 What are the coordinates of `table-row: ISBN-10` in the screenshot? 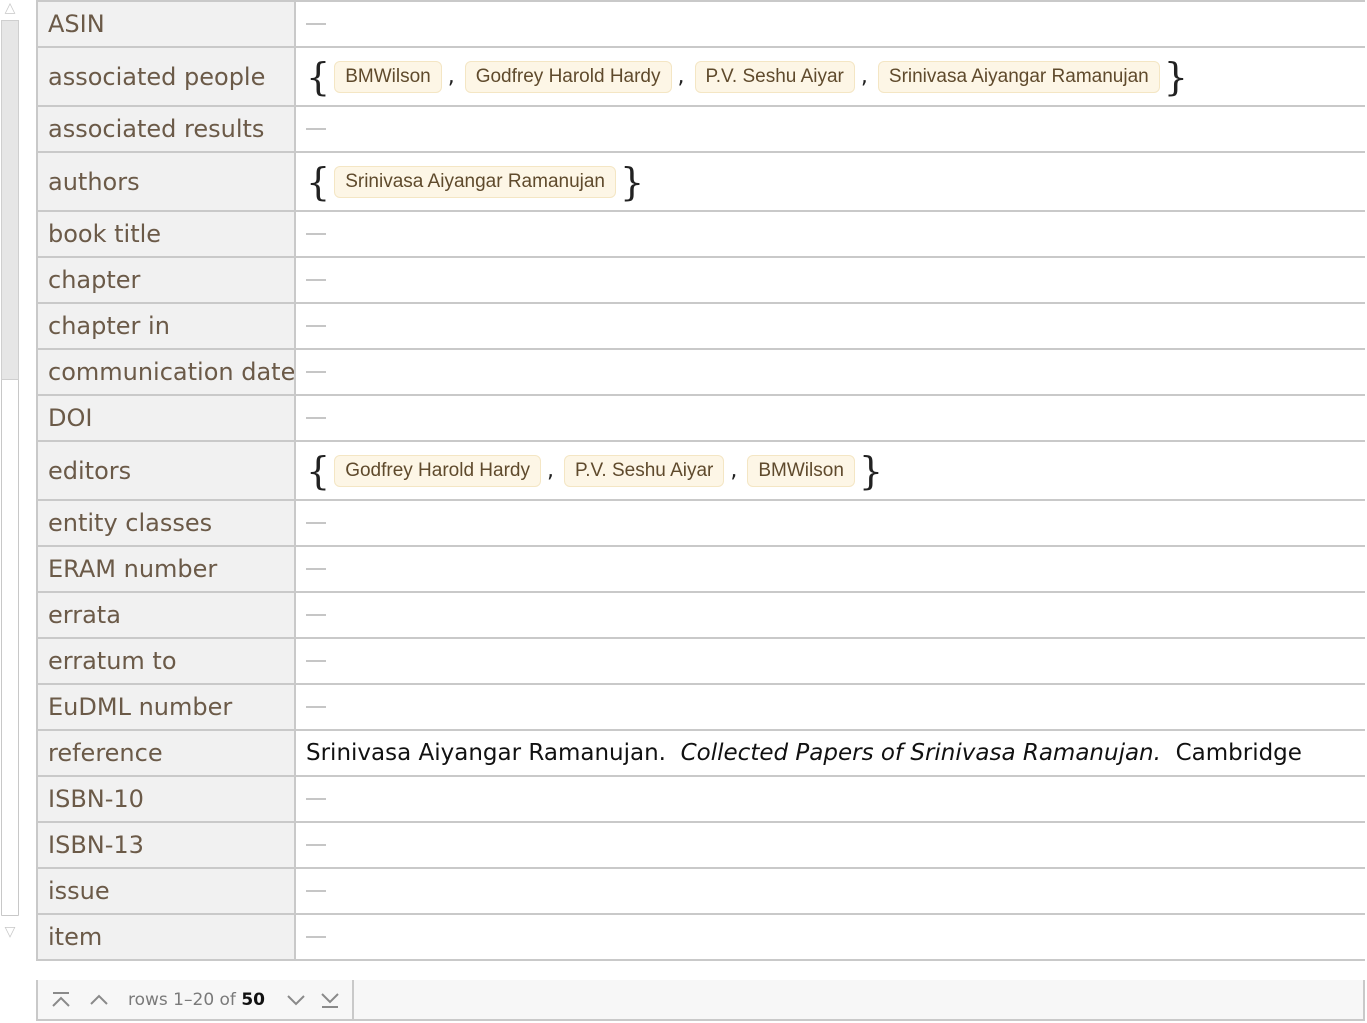 It's located at (701, 800).